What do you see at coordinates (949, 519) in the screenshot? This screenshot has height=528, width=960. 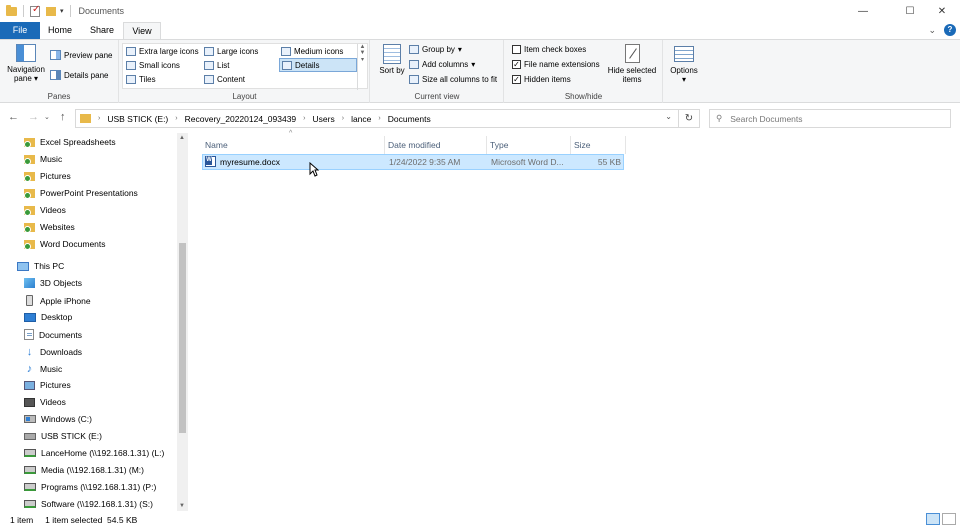 I see `large-icons-view-icon` at bounding box center [949, 519].